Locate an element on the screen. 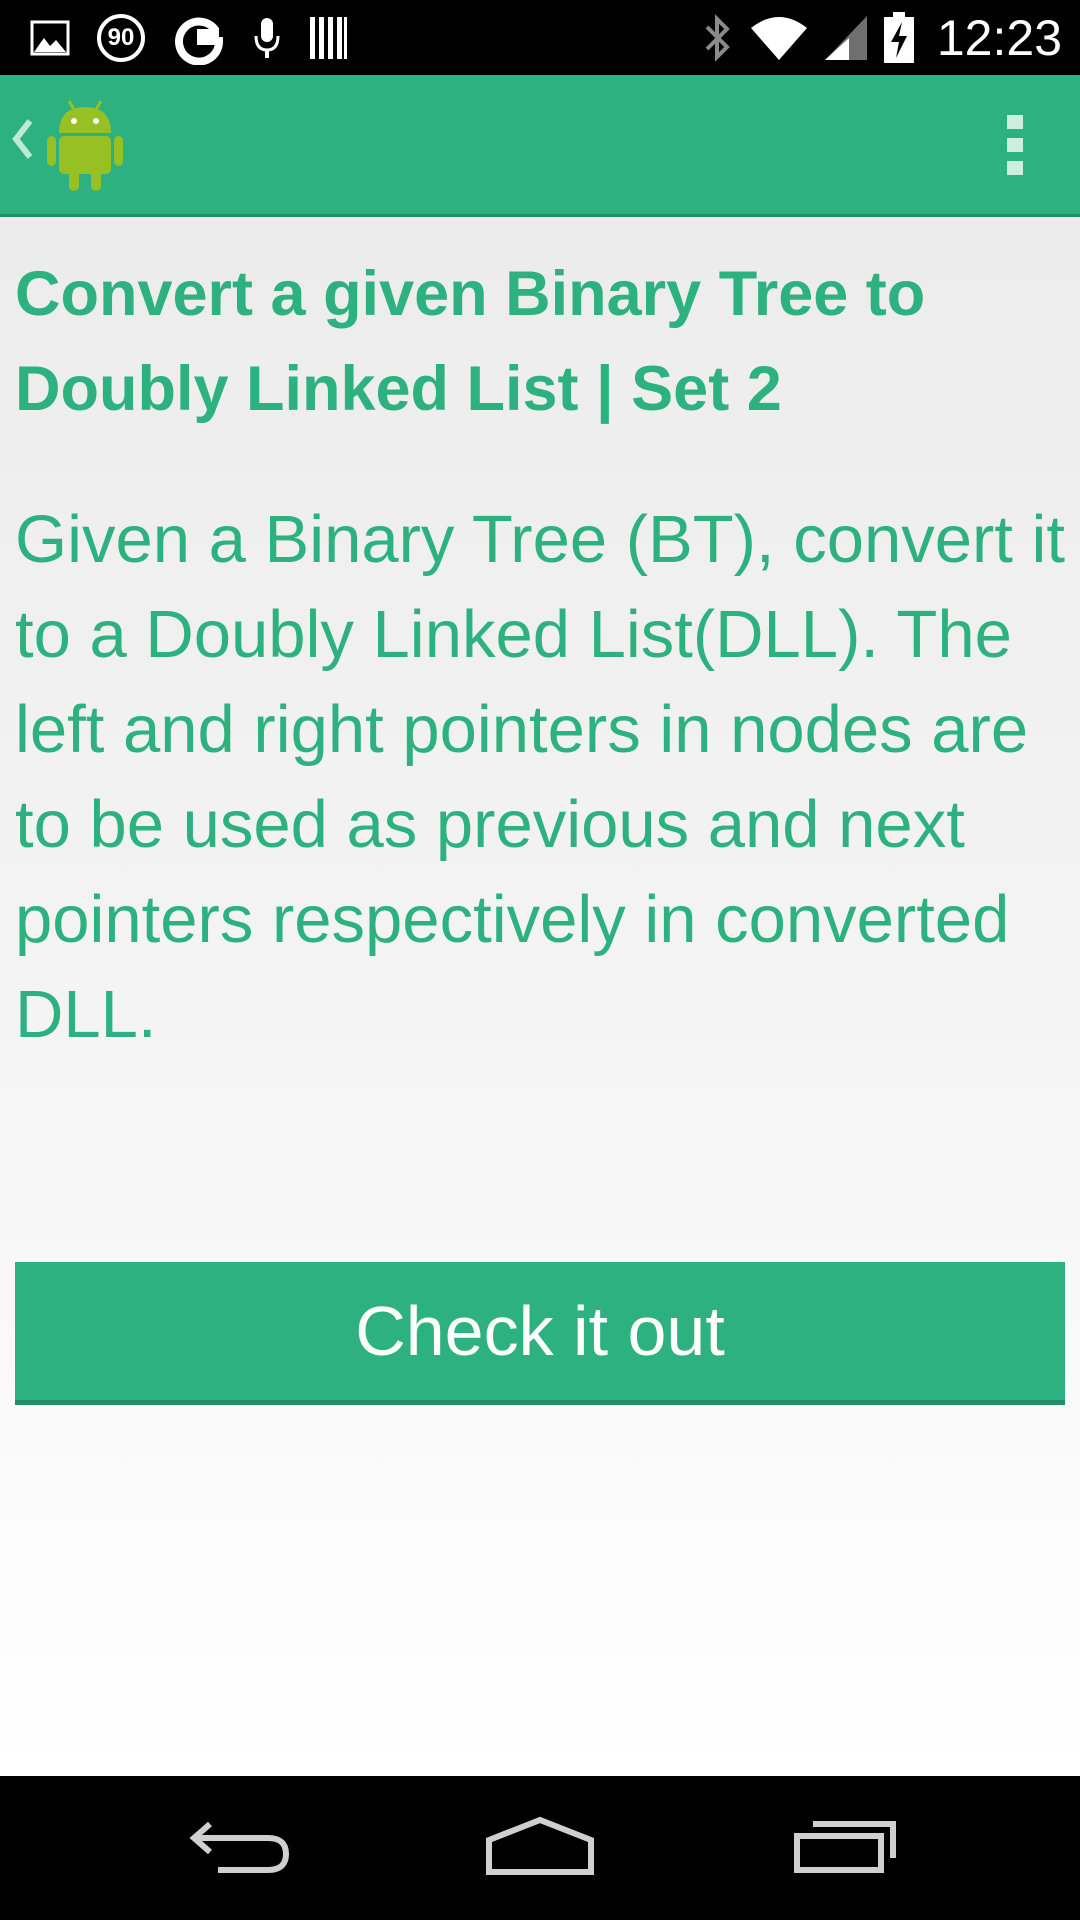 The height and width of the screenshot is (1920, 1080). bluetooth-icon is located at coordinates (718, 38).